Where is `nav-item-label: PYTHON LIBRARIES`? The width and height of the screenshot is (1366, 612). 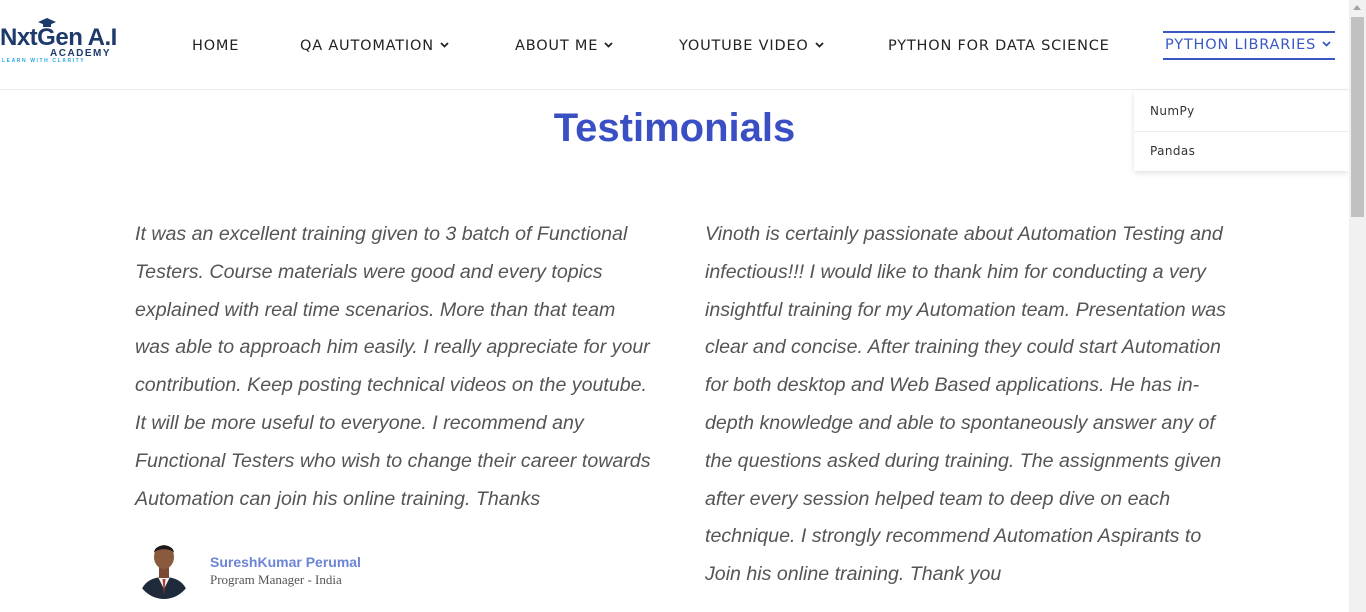 nav-item-label: PYTHON LIBRARIES is located at coordinates (1241, 45).